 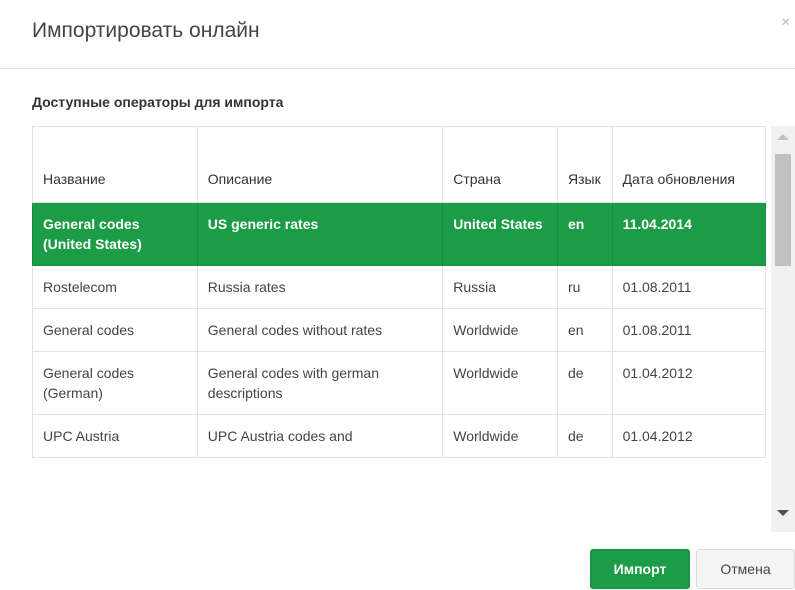 What do you see at coordinates (783, 329) in the screenshot?
I see `table-scrollbar` at bounding box center [783, 329].